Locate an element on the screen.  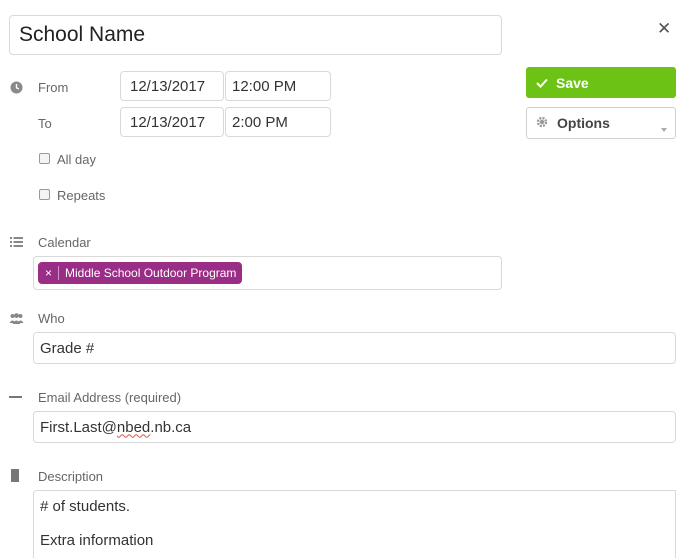
from-date-value: 12/13/2017 is located at coordinates (168, 86).